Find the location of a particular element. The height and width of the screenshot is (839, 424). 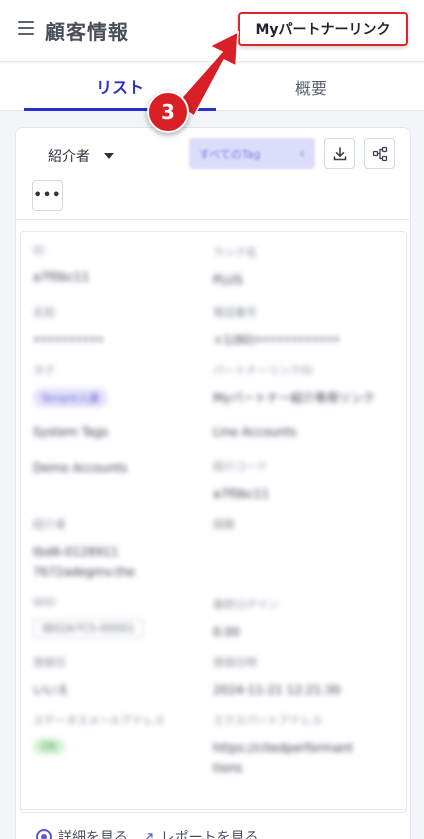

referrer-filter-dropdown: 紹介者 is located at coordinates (81, 156).